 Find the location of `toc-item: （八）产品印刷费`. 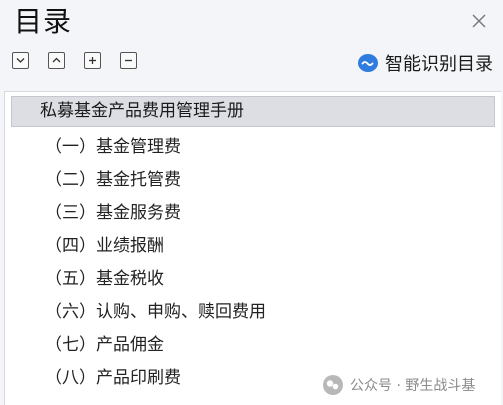

toc-item: （八）产品印刷费 is located at coordinates (113, 378).